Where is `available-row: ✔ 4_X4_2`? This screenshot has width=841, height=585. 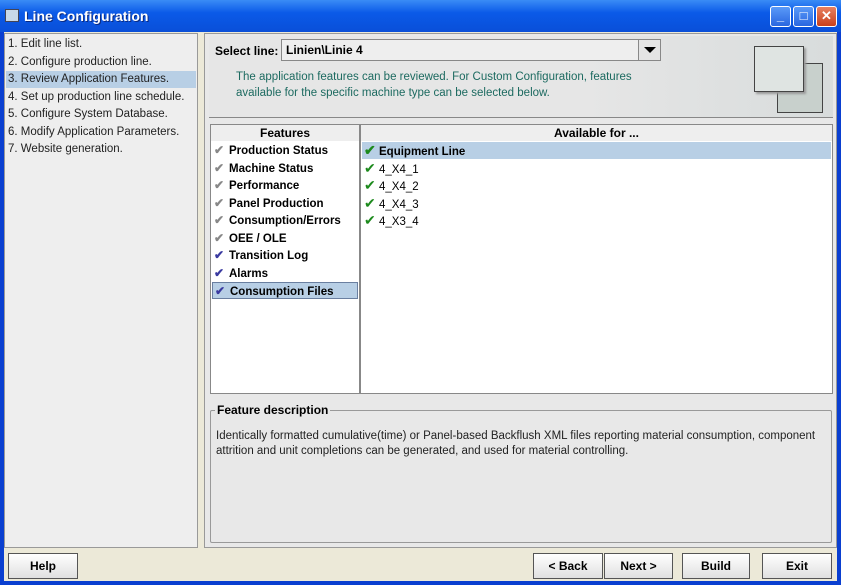 available-row: ✔ 4_X4_2 is located at coordinates (596, 185).